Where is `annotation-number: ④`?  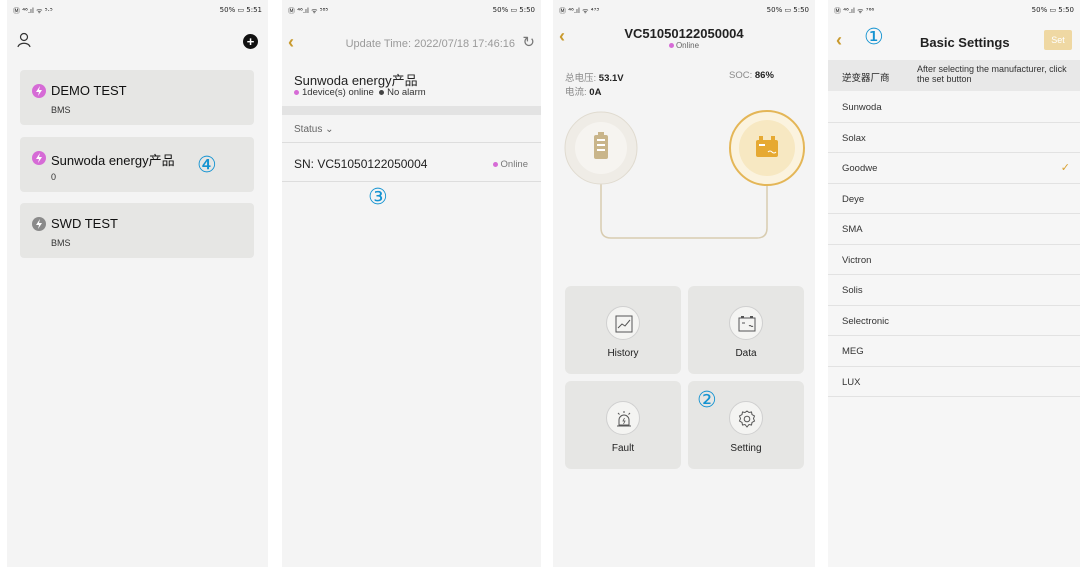 annotation-number: ④ is located at coordinates (207, 165).